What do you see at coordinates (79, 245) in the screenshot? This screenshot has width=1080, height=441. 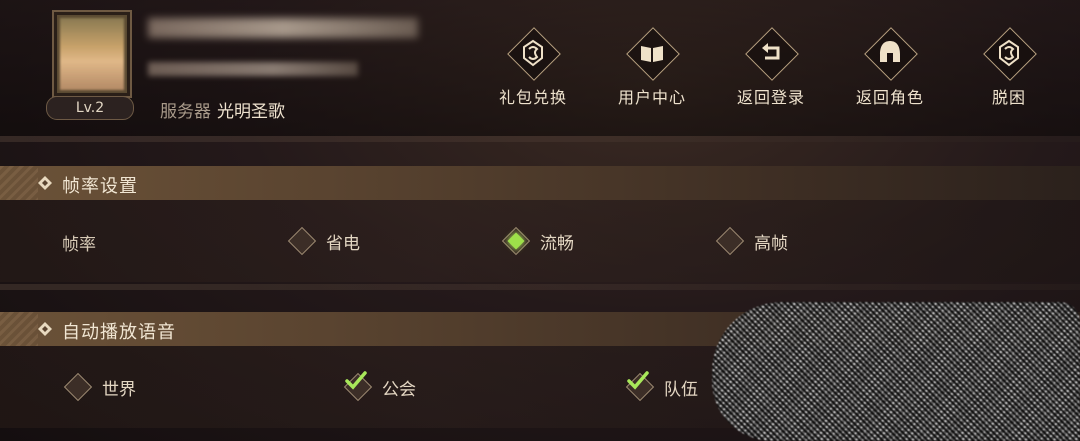 I see `framerate-label: 帧率` at bounding box center [79, 245].